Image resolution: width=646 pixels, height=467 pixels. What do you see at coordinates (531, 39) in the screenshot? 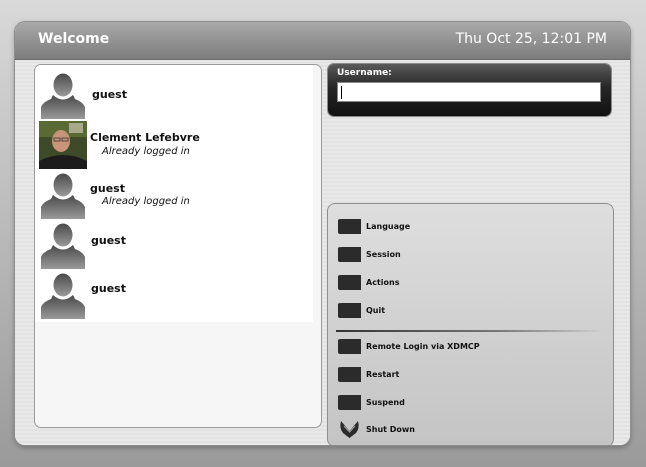
I see `clock: Thu Oct 25, 12:01 PM` at bounding box center [531, 39].